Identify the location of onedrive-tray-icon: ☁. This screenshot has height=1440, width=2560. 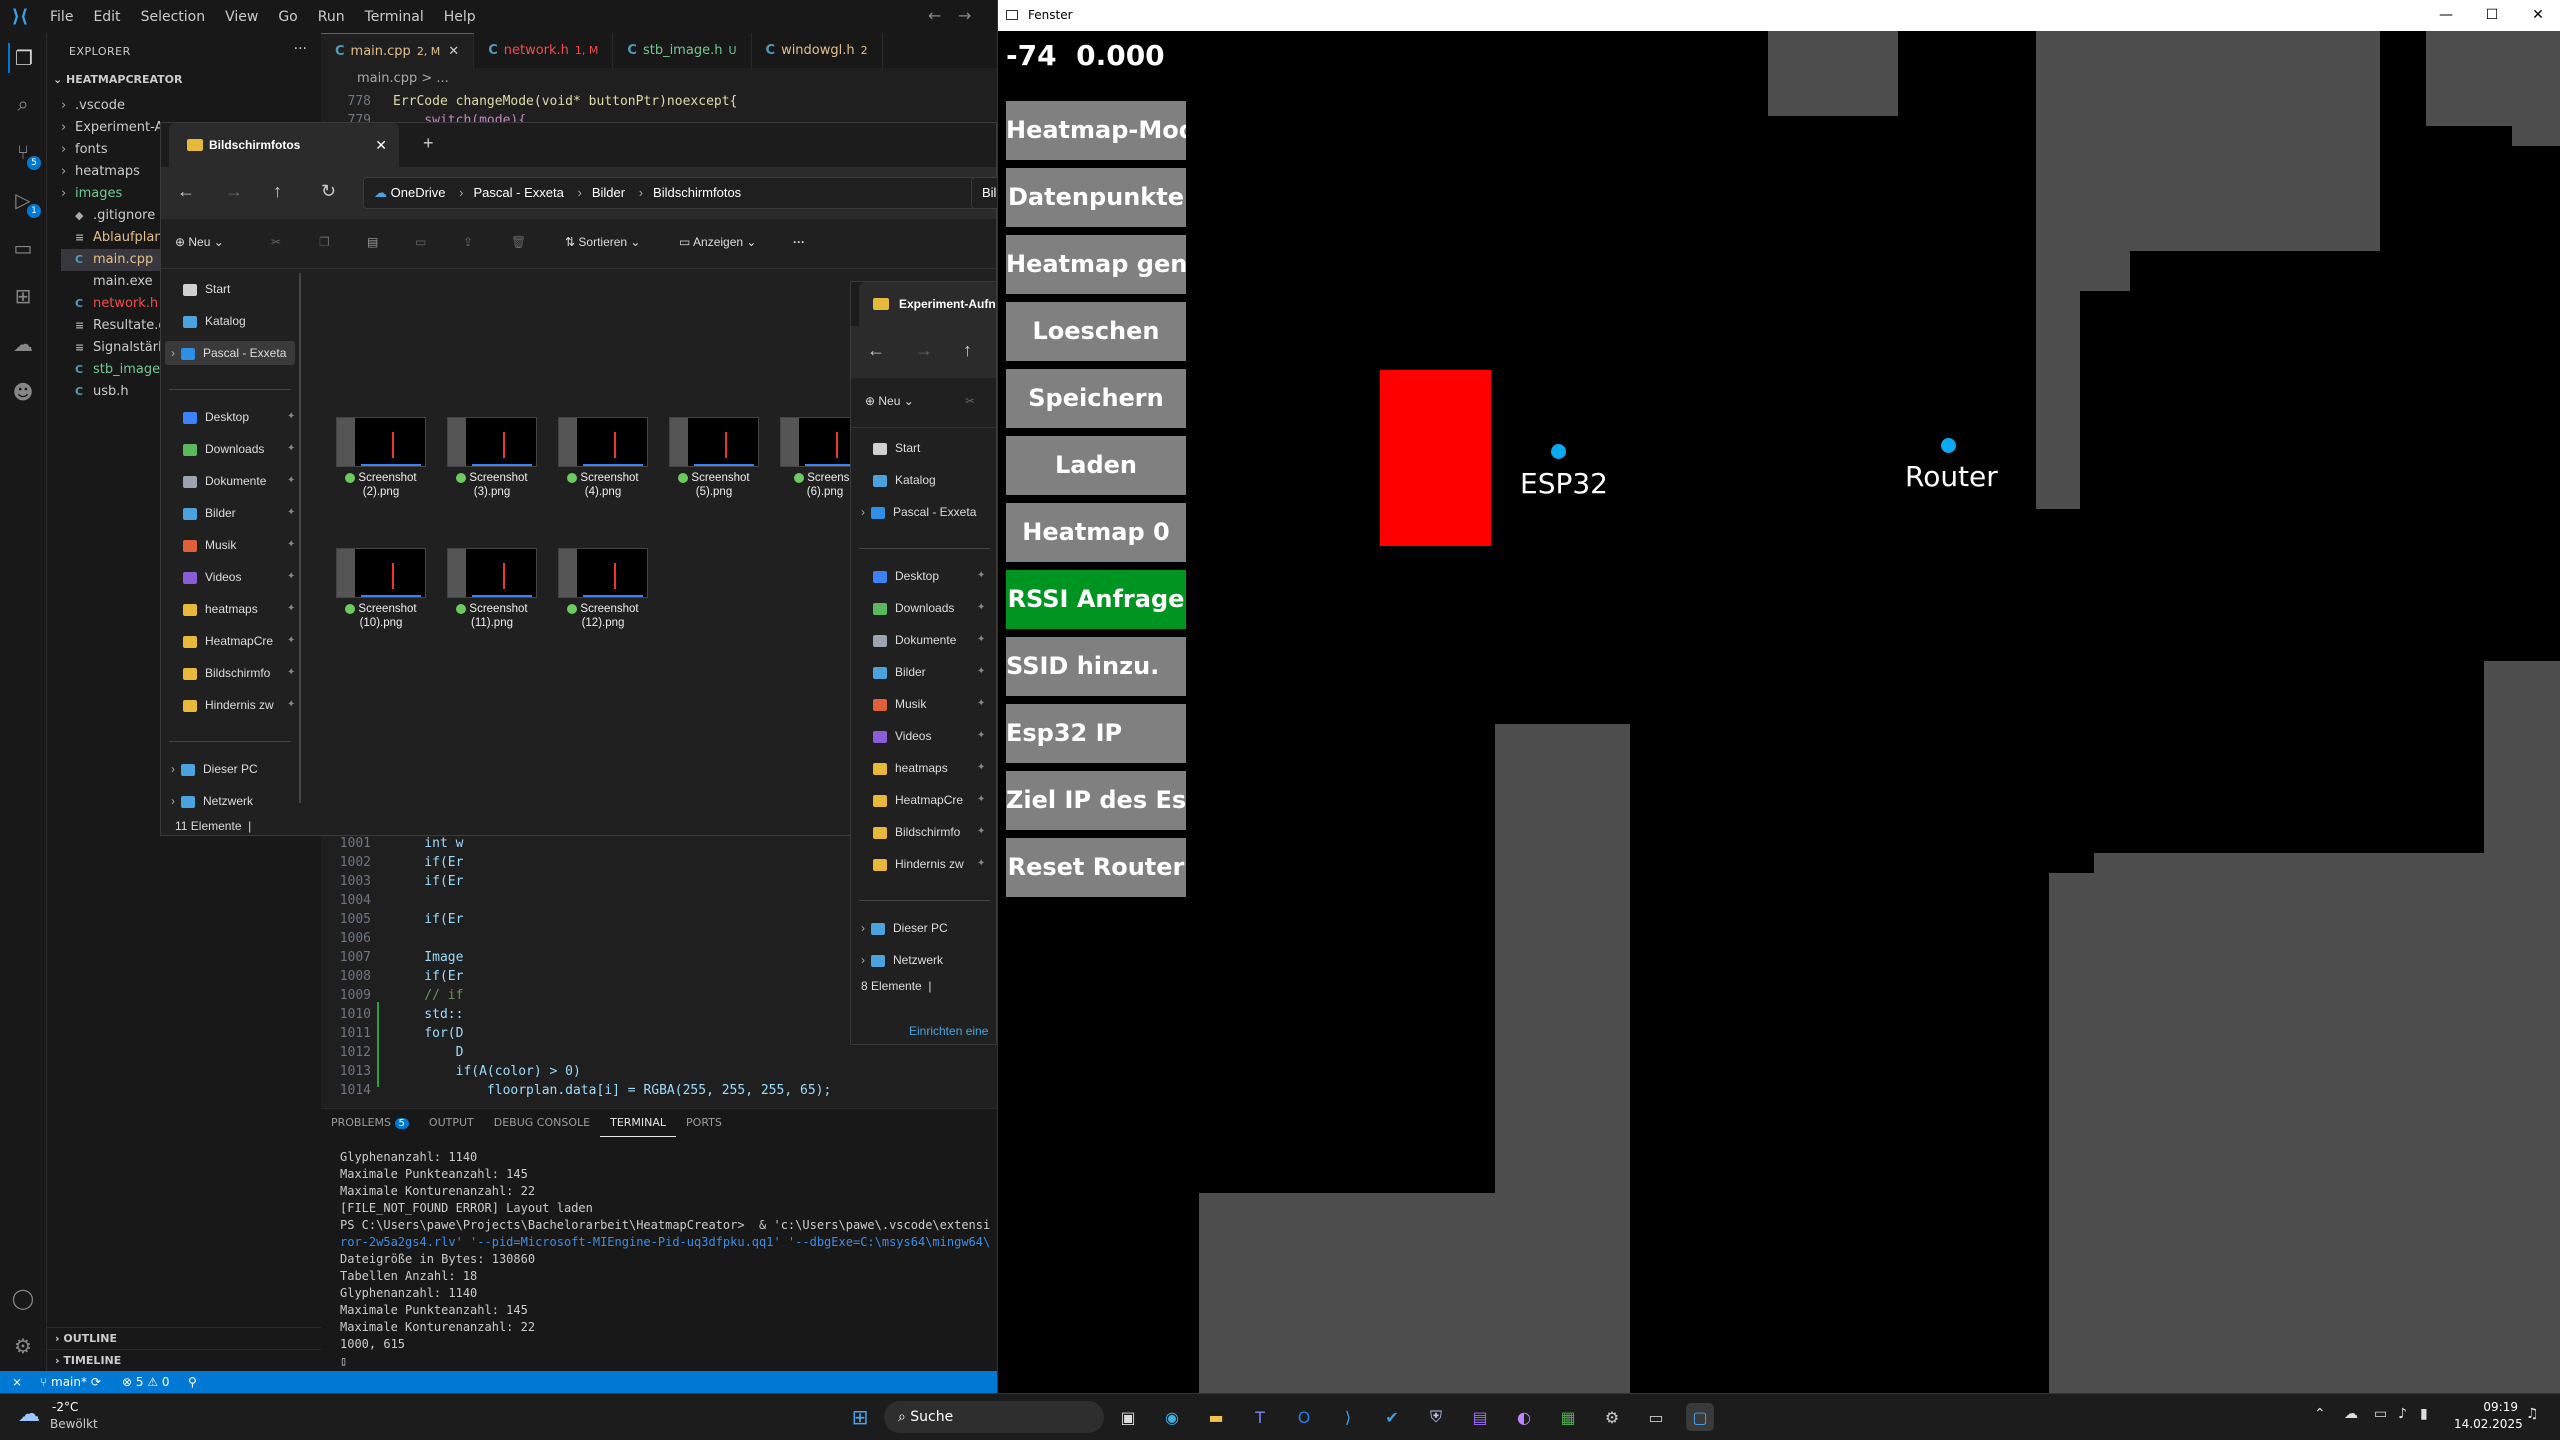
(2351, 1414).